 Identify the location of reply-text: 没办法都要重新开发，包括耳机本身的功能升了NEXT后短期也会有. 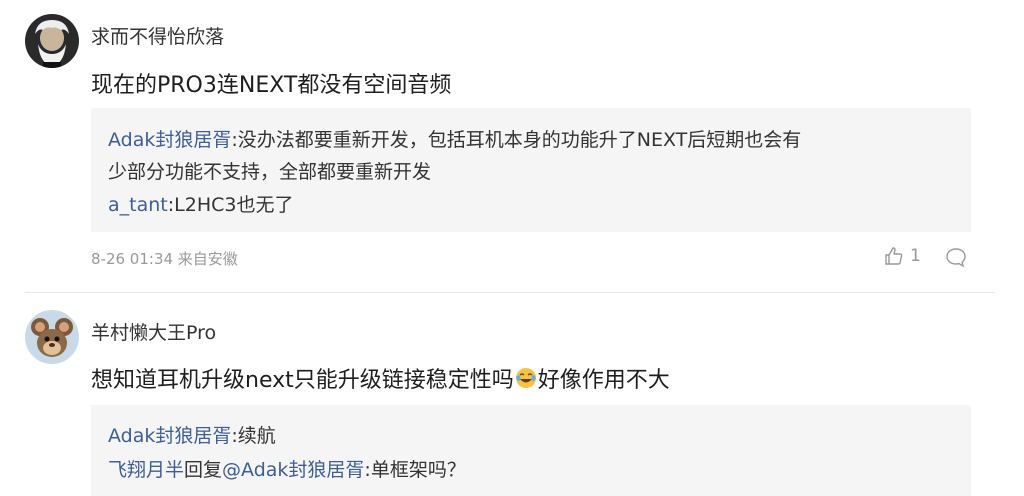
(519, 140).